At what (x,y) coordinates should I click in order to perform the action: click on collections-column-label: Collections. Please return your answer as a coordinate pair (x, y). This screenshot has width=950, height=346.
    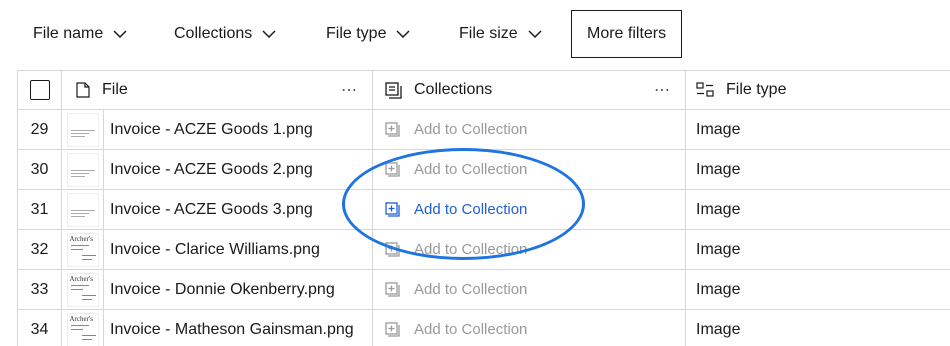
    Looking at the image, I should click on (453, 89).